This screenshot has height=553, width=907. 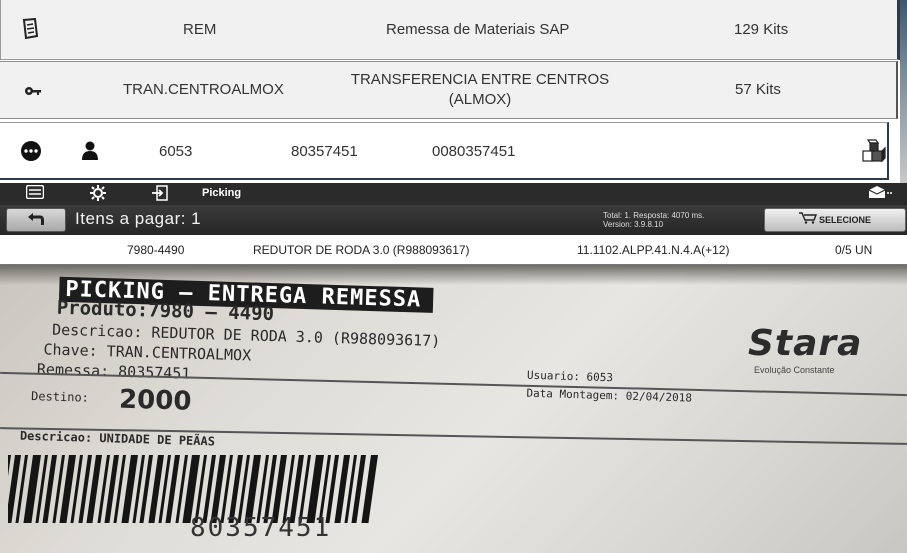 What do you see at coordinates (90, 153) in the screenshot?
I see `user-icon` at bounding box center [90, 153].